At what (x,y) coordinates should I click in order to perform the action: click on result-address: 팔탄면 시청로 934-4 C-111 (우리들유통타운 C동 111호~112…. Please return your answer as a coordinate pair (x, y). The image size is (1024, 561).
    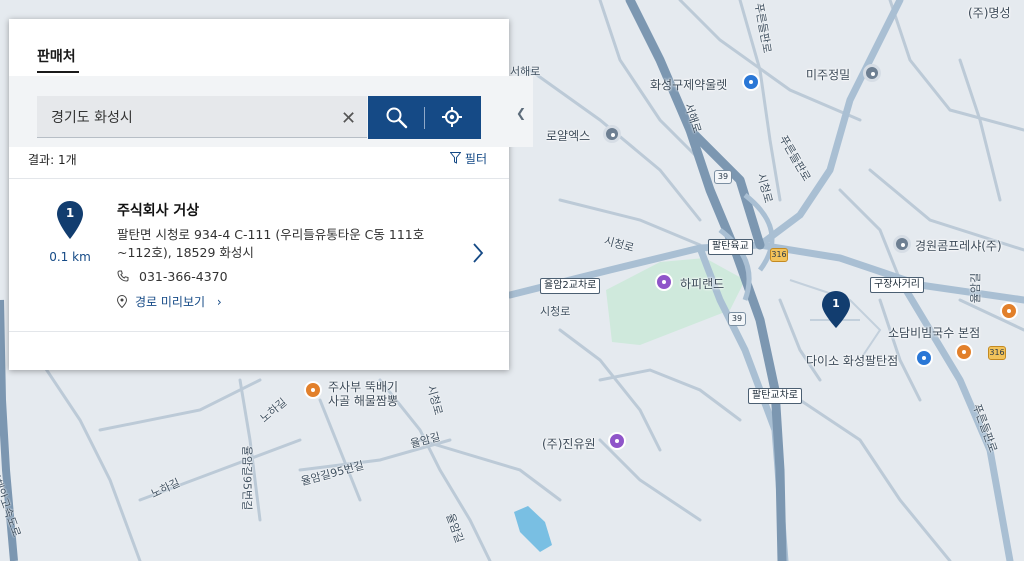
    Looking at the image, I should click on (271, 243).